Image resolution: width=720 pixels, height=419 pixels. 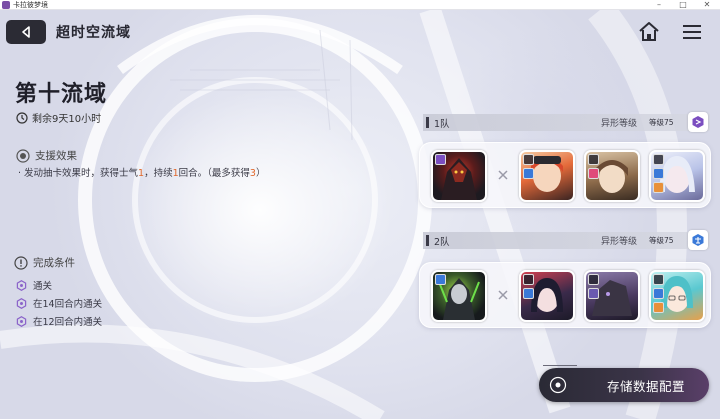 What do you see at coordinates (360, 5) in the screenshot?
I see `window-titlebar: 卡拉彼梦境 – □ ✕` at bounding box center [360, 5].